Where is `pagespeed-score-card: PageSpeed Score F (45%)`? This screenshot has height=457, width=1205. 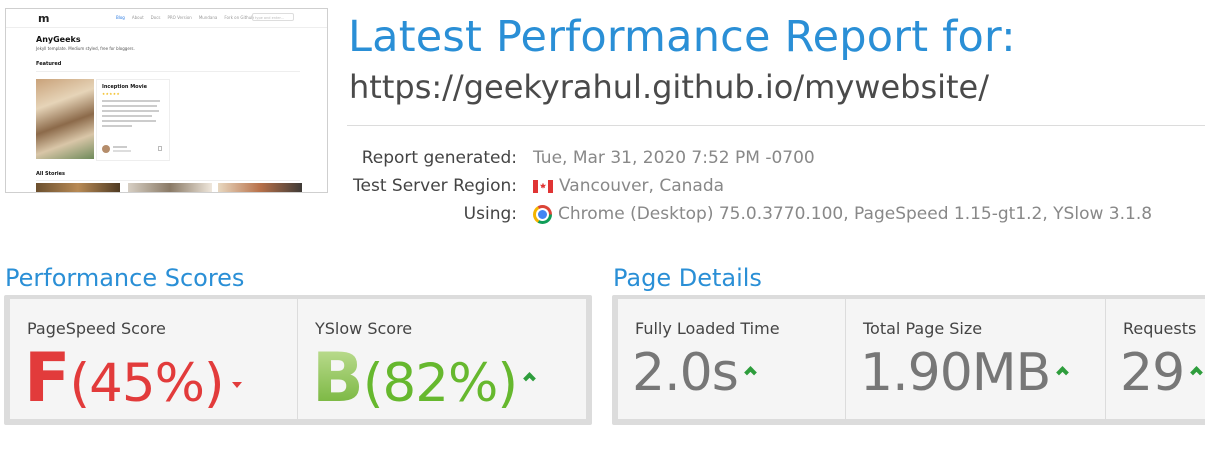
pagespeed-score-card: PageSpeed Score F (45%) is located at coordinates (154, 359).